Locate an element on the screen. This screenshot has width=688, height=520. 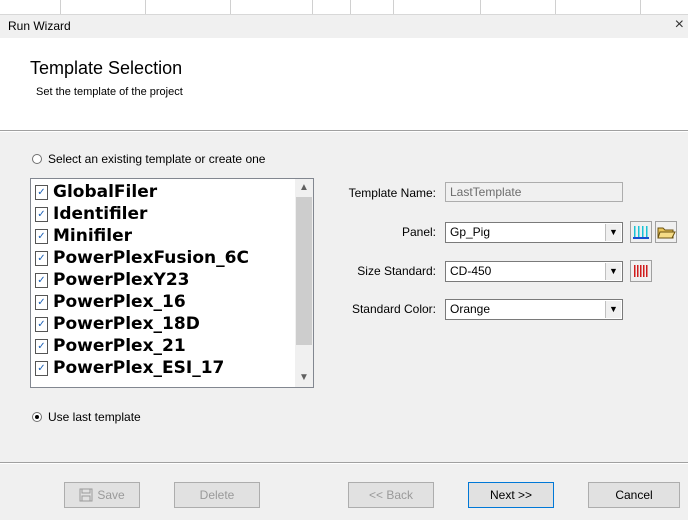
radio-icon is located at coordinates (37, 159).